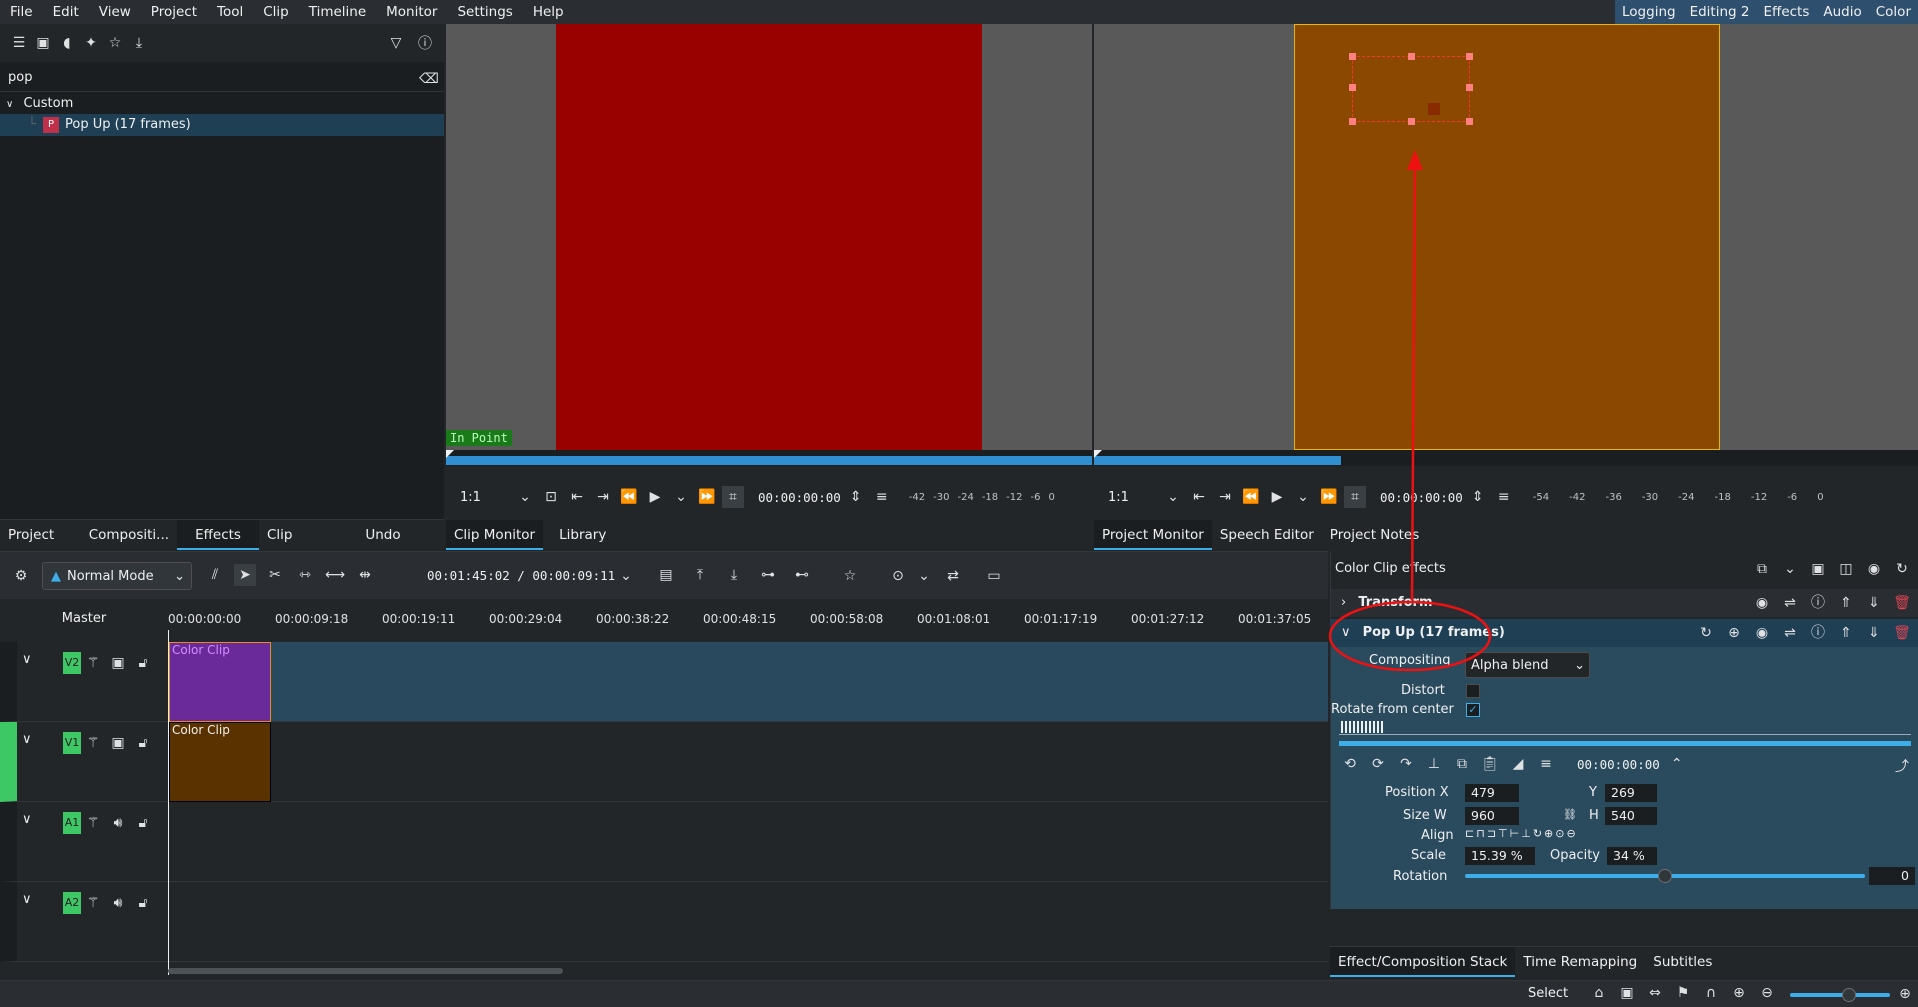  What do you see at coordinates (850, 576) in the screenshot?
I see `favorite-icon: ☆` at bounding box center [850, 576].